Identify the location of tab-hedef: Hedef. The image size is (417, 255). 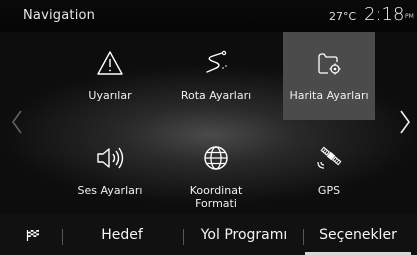
(122, 235).